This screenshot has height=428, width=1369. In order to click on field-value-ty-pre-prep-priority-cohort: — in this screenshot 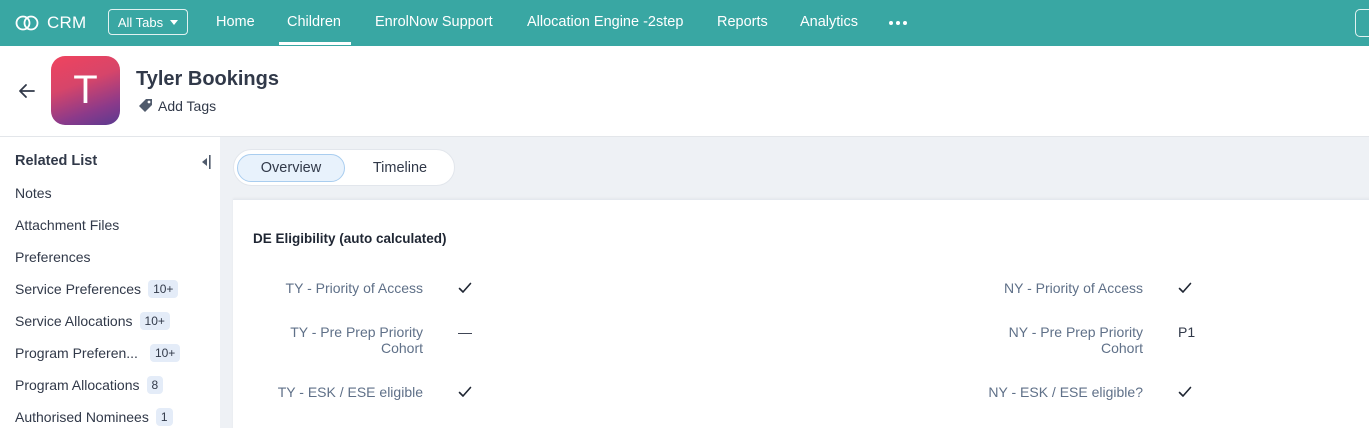, I will do `click(465, 332)`.